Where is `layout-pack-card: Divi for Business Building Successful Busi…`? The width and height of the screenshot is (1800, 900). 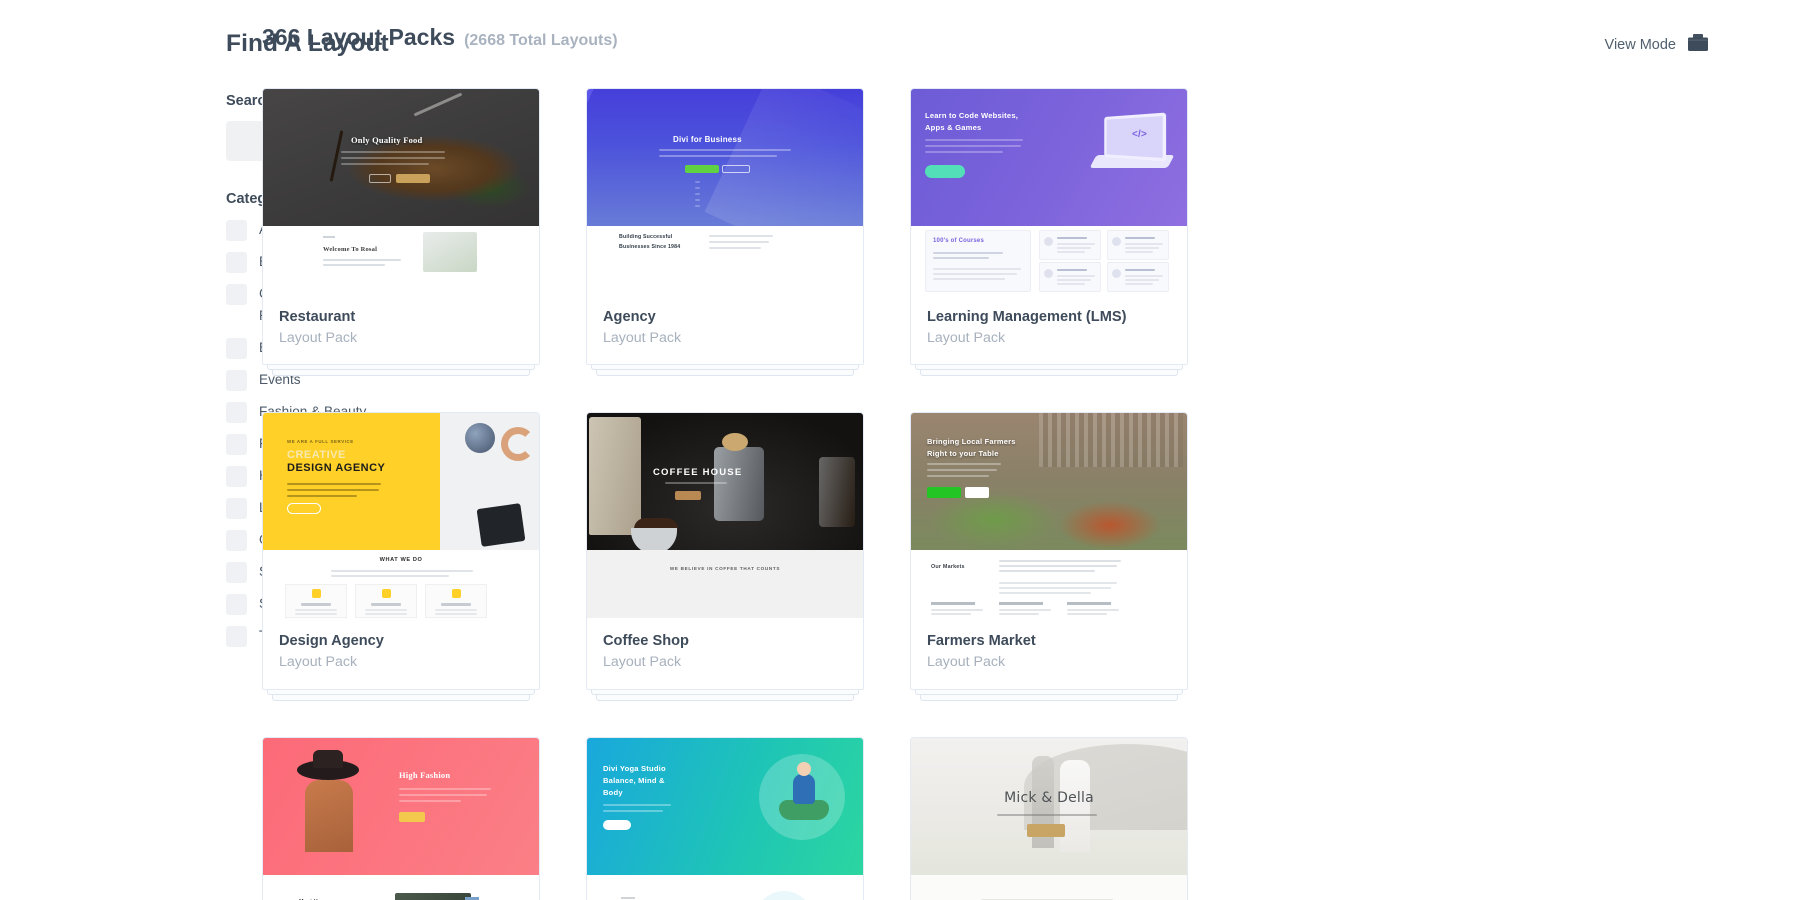 layout-pack-card: Divi for Business Building Successful Busi… is located at coordinates (725, 227).